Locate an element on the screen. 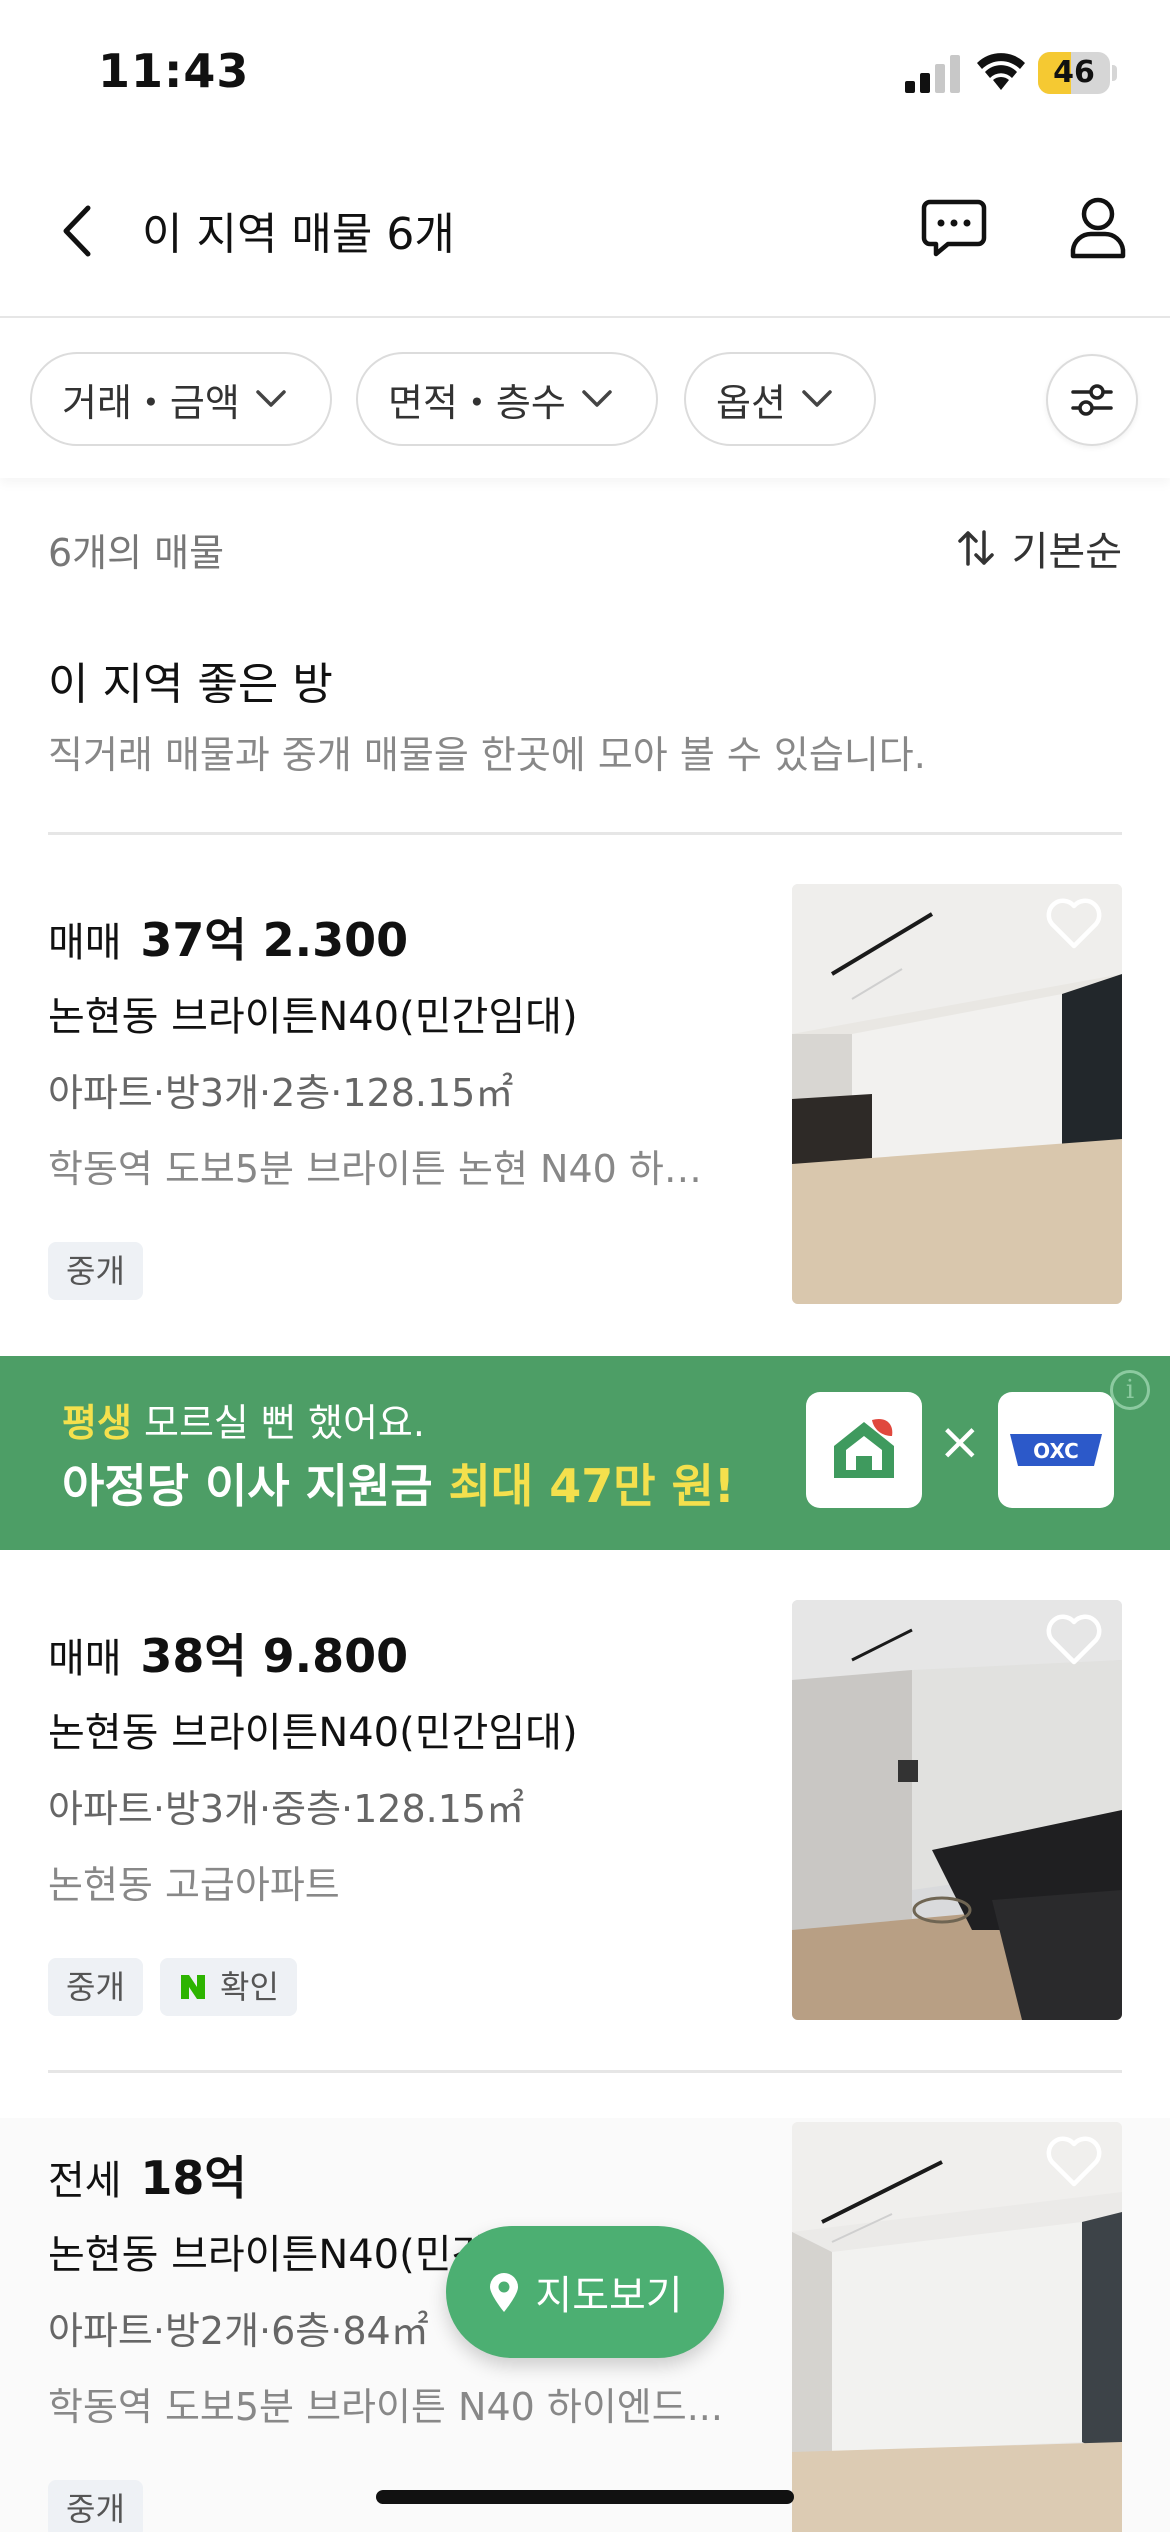 The image size is (1170, 2532). filter-bar: 거래・금액 면적・층수 옵션 is located at coordinates (585, 398).